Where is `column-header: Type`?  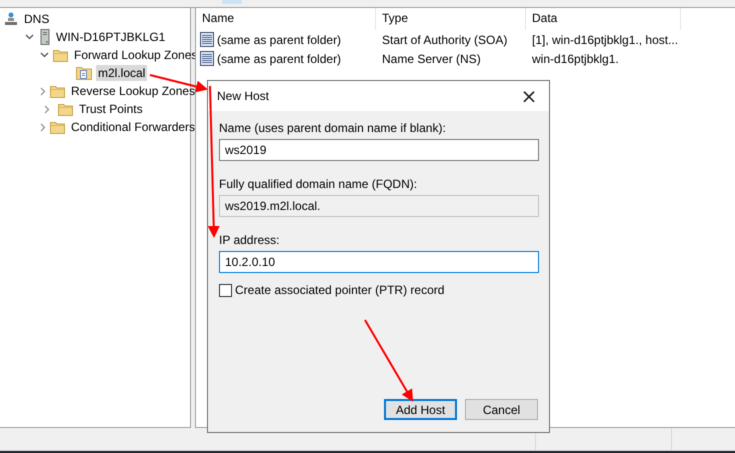
column-header: Type is located at coordinates (451, 19).